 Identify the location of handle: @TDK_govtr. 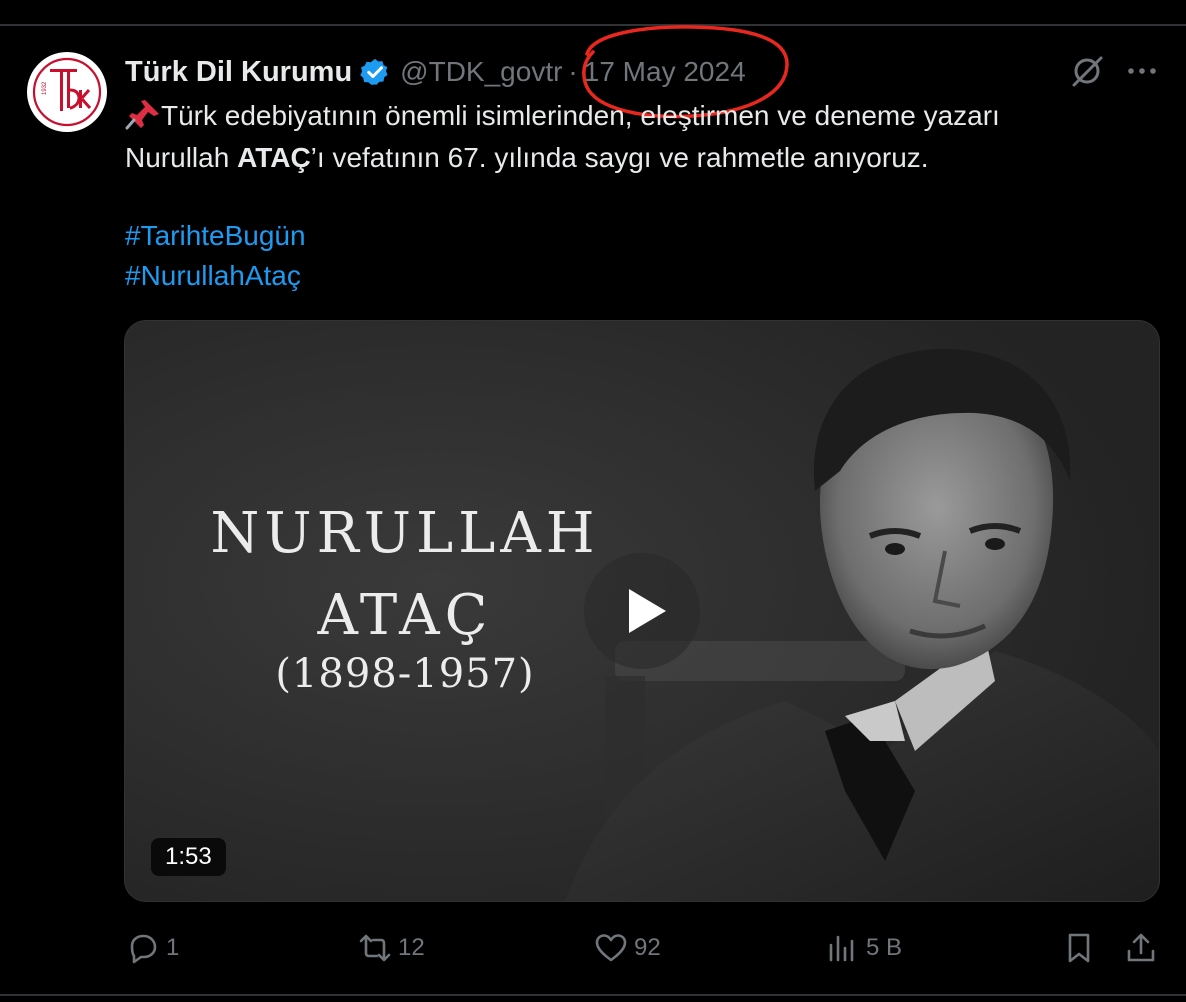
(481, 72).